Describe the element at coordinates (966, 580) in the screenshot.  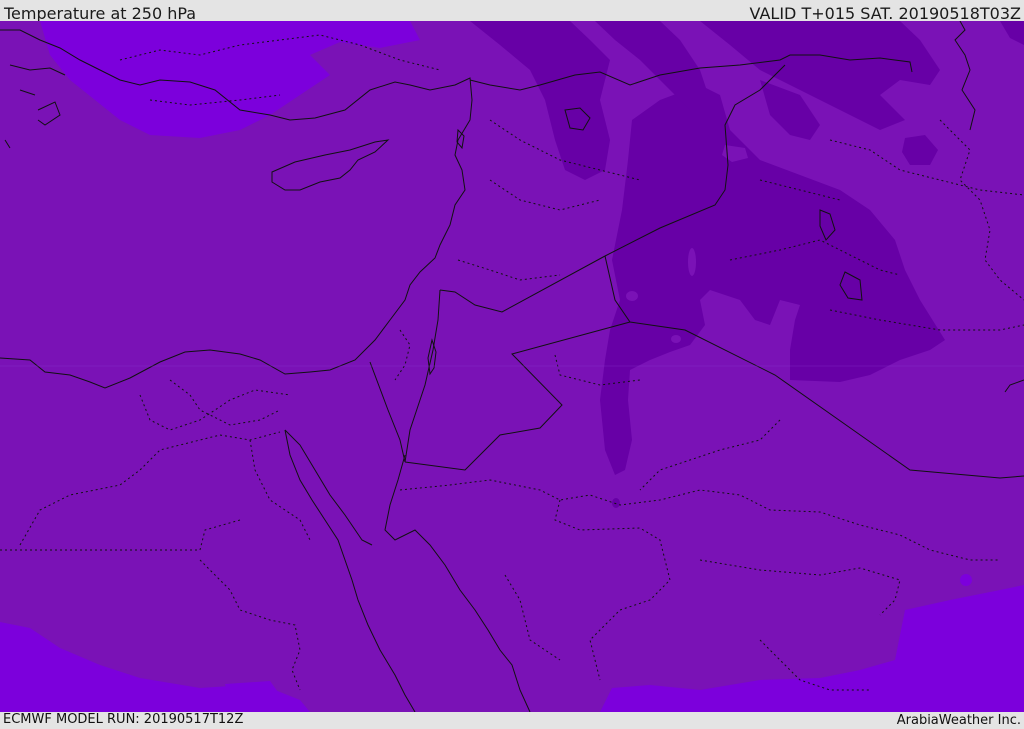
I see `warm-region-dot` at that location.